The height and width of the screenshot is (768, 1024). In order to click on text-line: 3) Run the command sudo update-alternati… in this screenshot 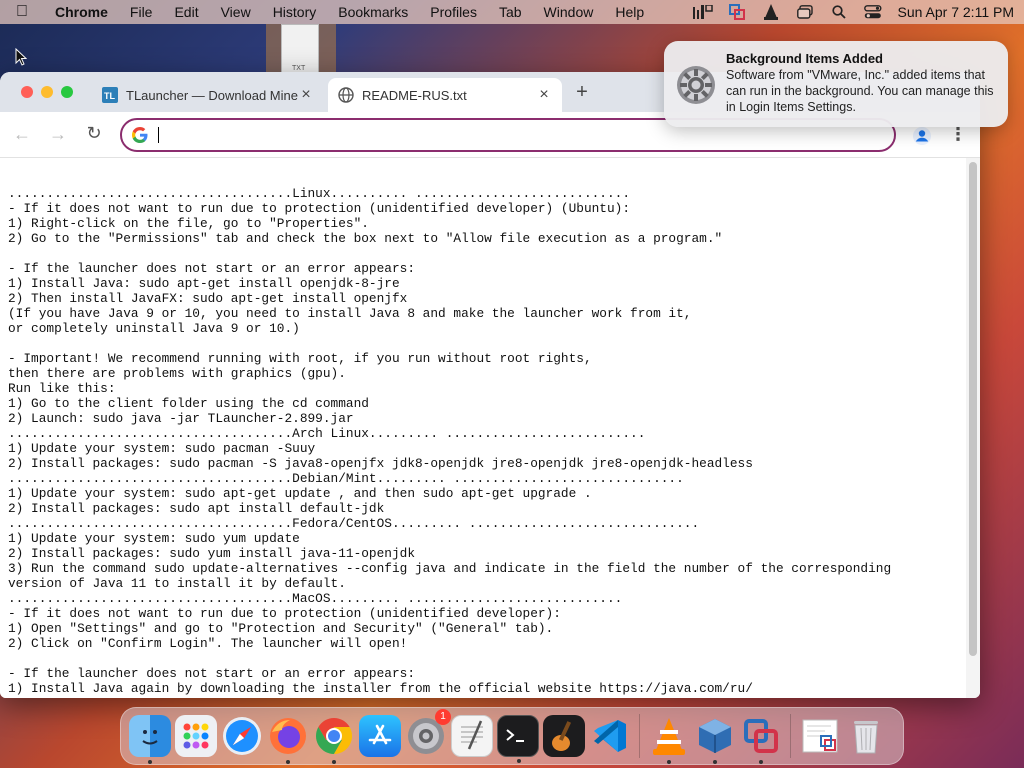, I will do `click(450, 568)`.